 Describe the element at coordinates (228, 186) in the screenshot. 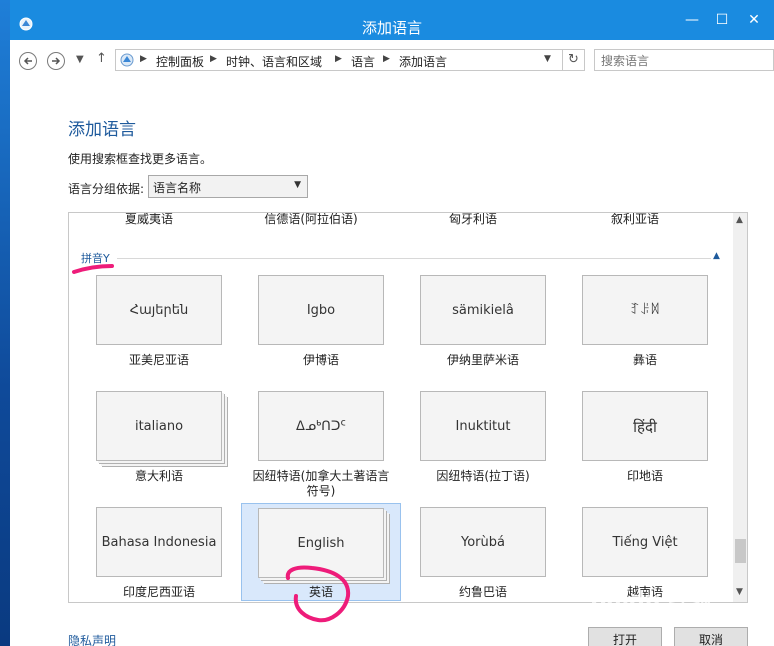

I see `group-by-select: 语言名称 ▼` at that location.